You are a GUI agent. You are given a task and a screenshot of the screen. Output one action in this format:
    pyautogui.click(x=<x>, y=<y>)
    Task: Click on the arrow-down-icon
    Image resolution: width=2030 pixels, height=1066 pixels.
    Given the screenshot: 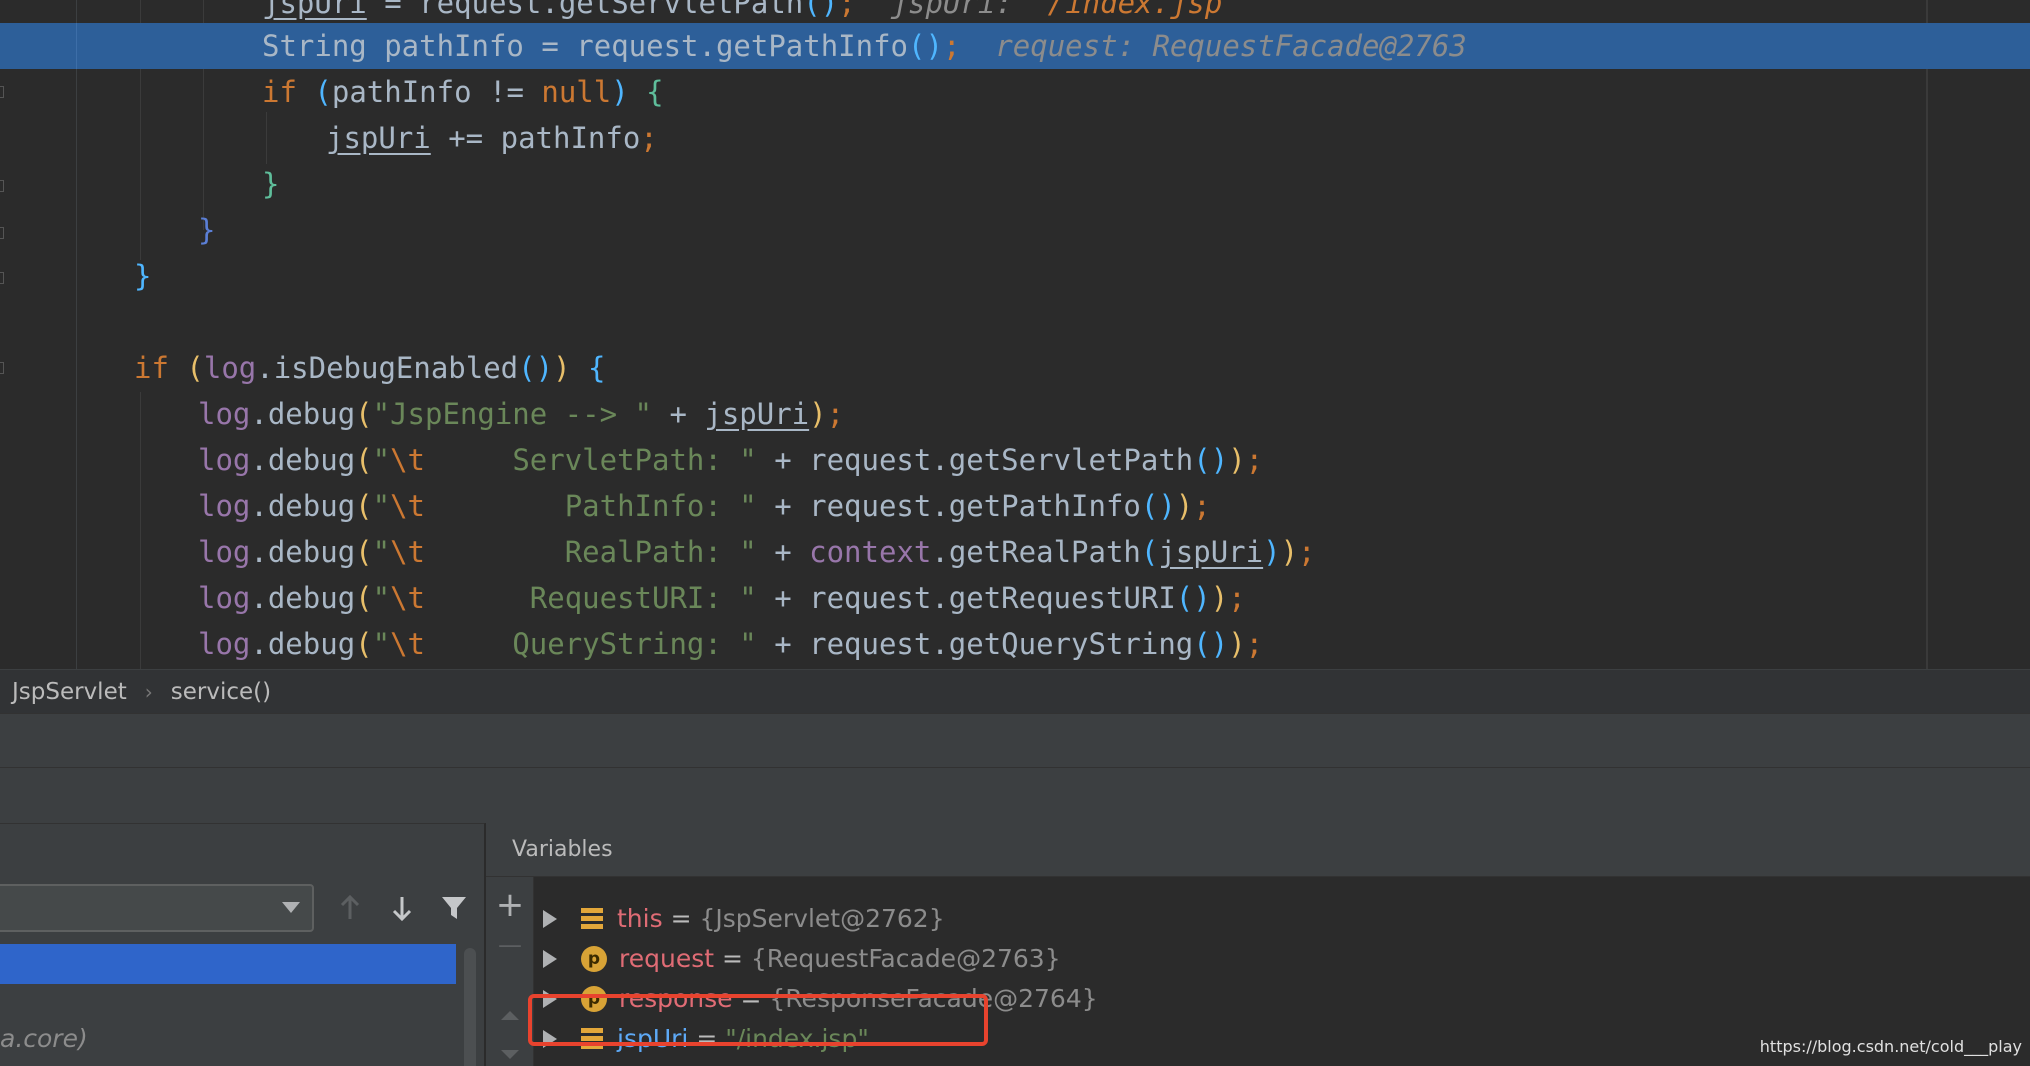 What is the action you would take?
    pyautogui.click(x=402, y=909)
    